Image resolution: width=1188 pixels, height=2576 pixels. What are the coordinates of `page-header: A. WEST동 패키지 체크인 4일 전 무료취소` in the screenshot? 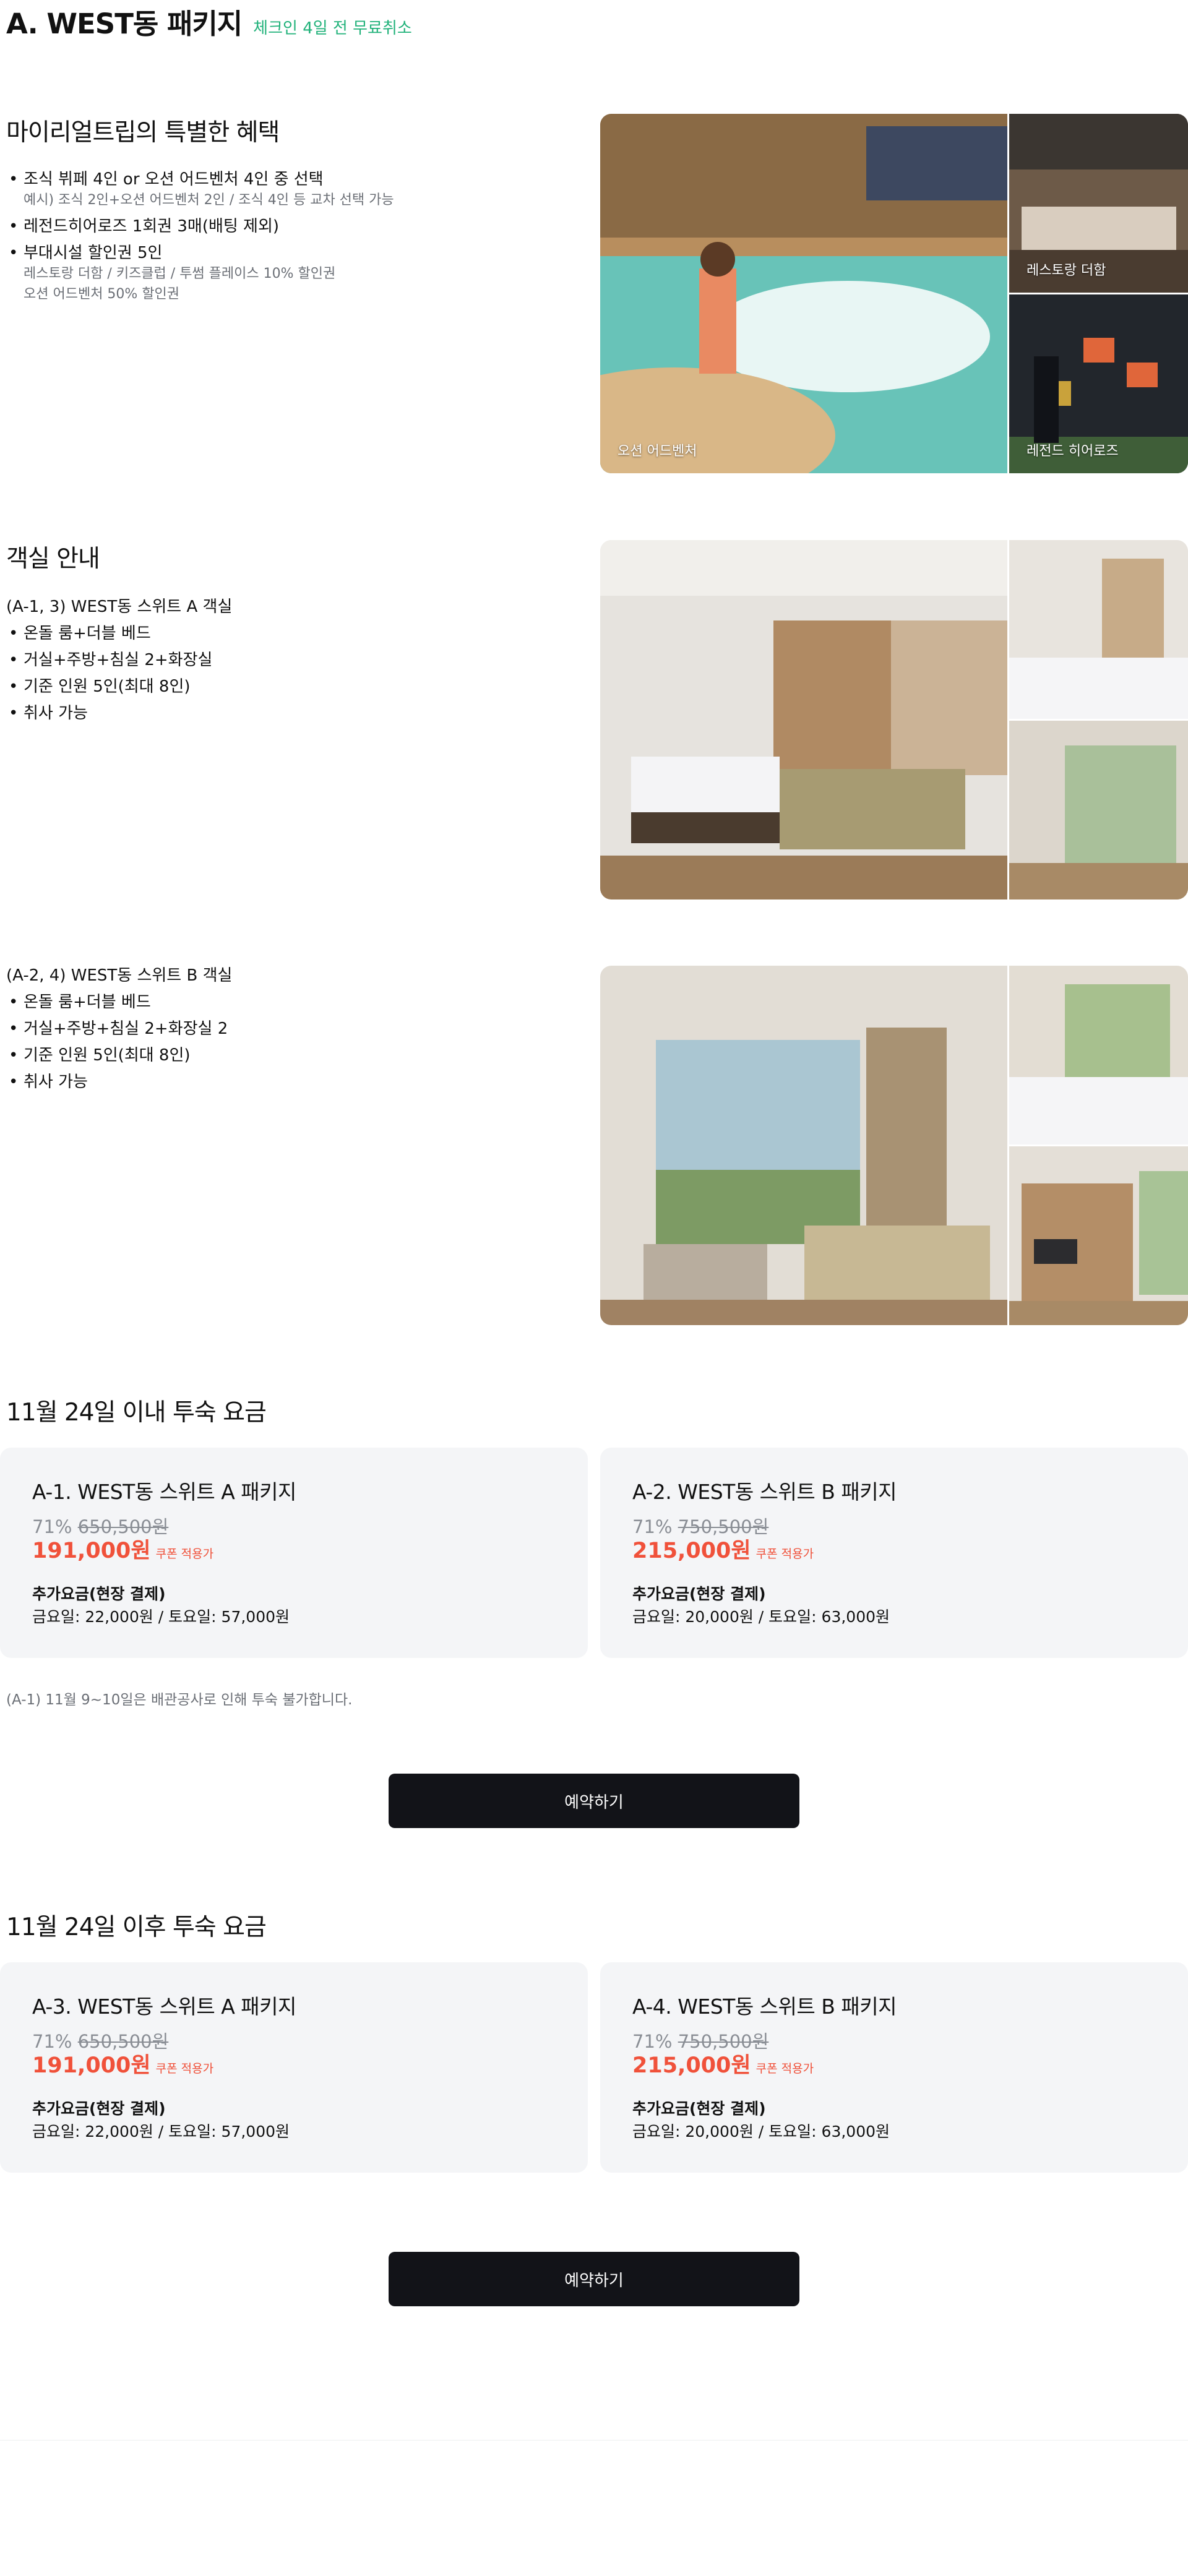 It's located at (209, 21).